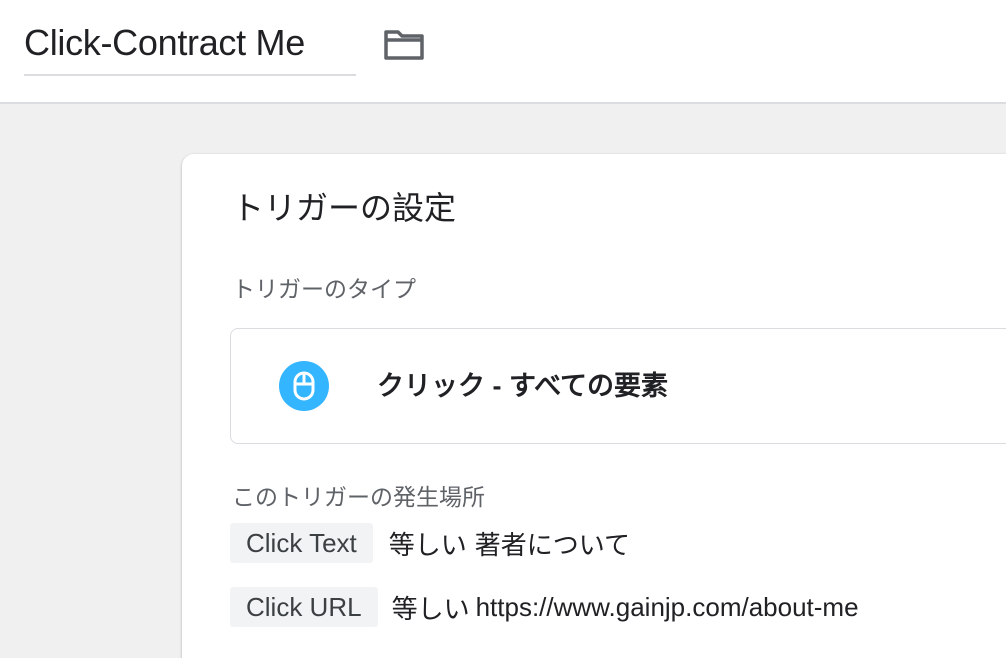 The height and width of the screenshot is (658, 1006). What do you see at coordinates (358, 497) in the screenshot?
I see `fires-on-label: このトリガーの発生場所` at bounding box center [358, 497].